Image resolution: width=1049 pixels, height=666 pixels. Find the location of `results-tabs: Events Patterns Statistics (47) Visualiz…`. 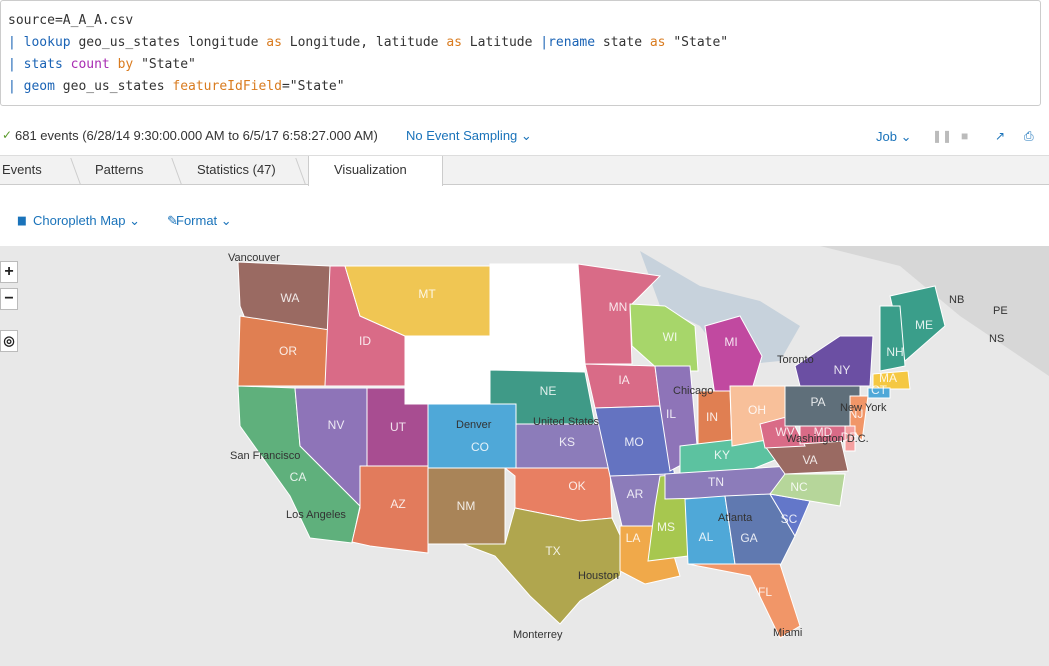

results-tabs: Events Patterns Statistics (47) Visualiz… is located at coordinates (524, 170).